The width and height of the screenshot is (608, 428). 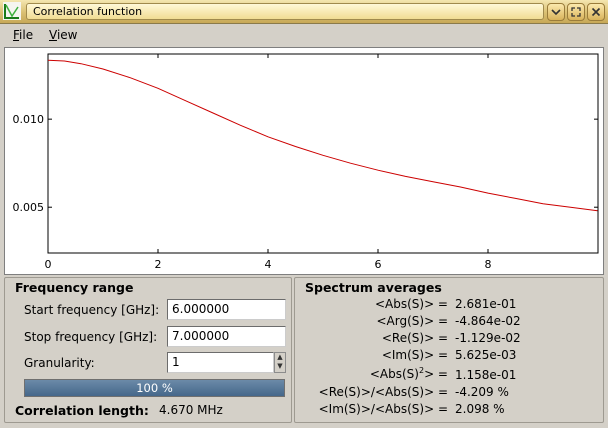 I want to click on avg-key-abs-squared-head: <Abs(S), so click(x=394, y=374).